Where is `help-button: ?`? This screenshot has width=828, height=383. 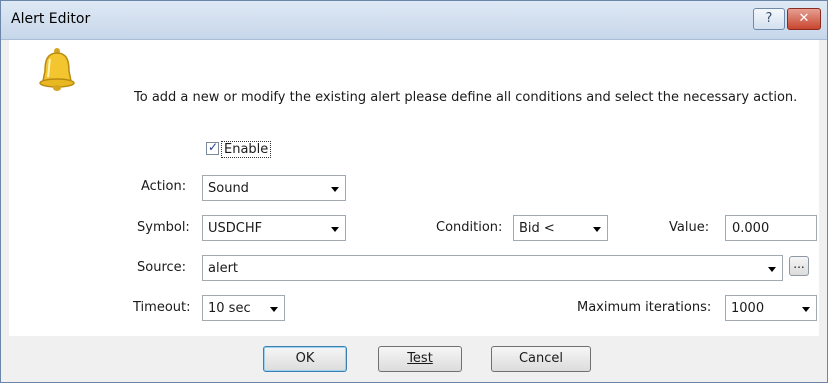 help-button: ? is located at coordinates (769, 19).